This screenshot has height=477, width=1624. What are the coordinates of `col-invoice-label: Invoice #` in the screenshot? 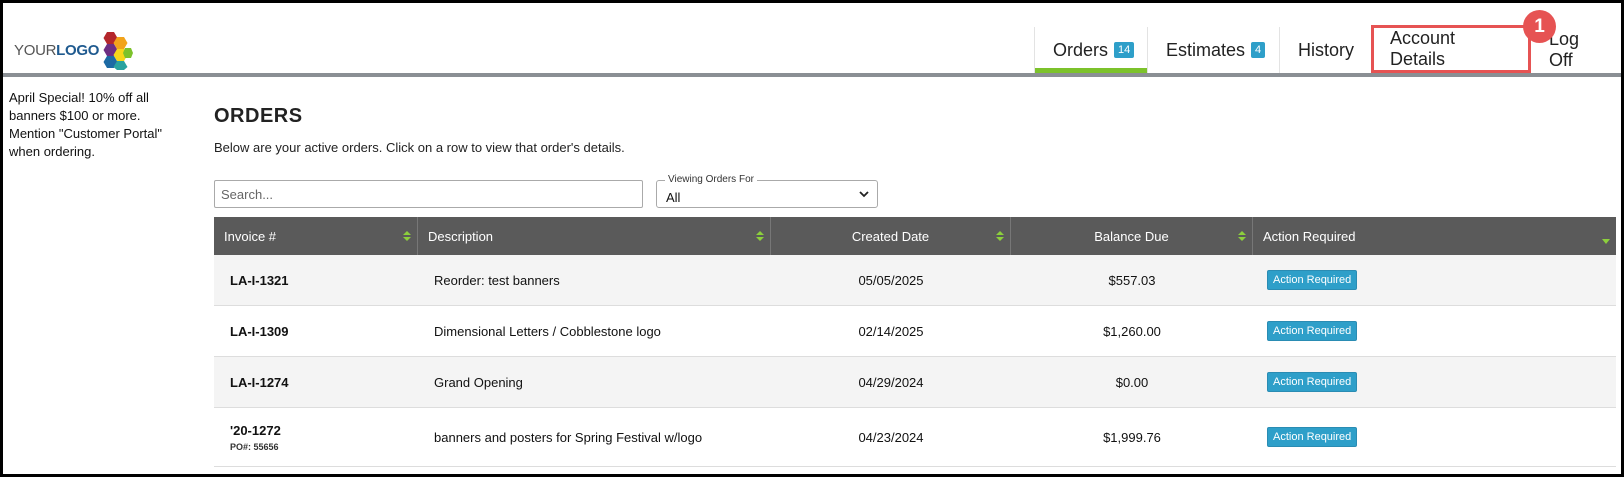 It's located at (250, 236).